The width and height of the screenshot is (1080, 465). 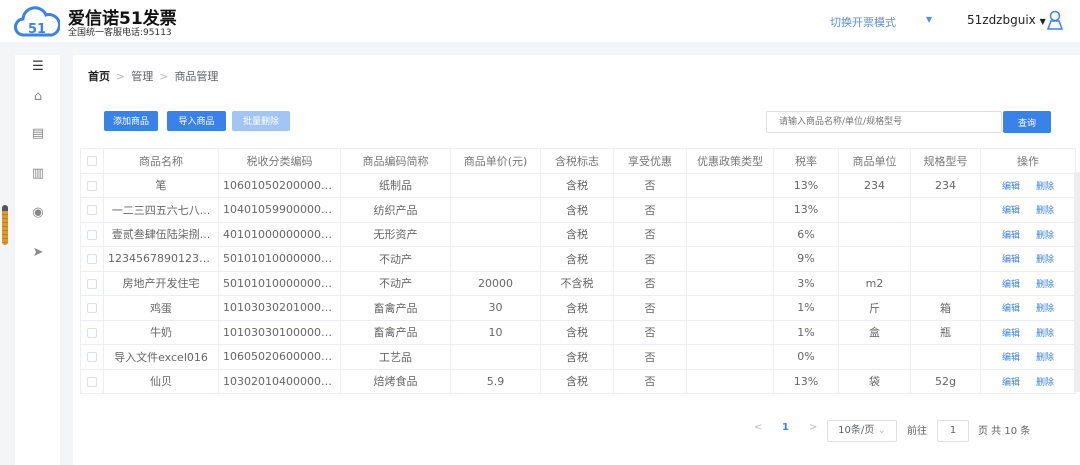 What do you see at coordinates (856, 430) in the screenshot?
I see `page-size-value: 10条/页` at bounding box center [856, 430].